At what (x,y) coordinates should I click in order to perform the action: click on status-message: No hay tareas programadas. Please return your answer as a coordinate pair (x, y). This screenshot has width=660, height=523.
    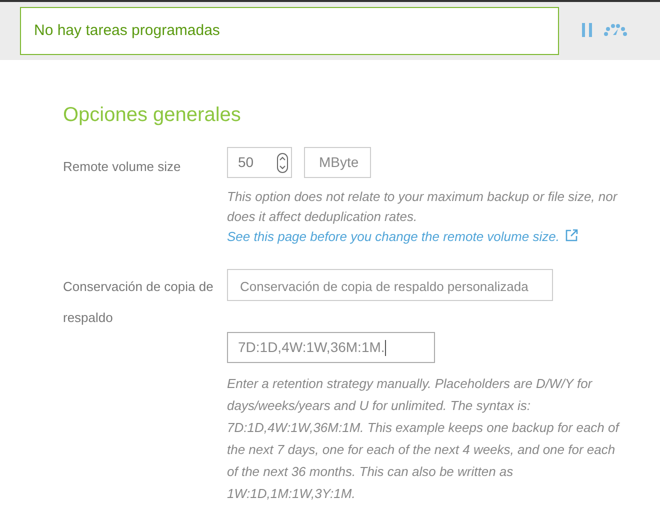
    Looking at the image, I should click on (289, 31).